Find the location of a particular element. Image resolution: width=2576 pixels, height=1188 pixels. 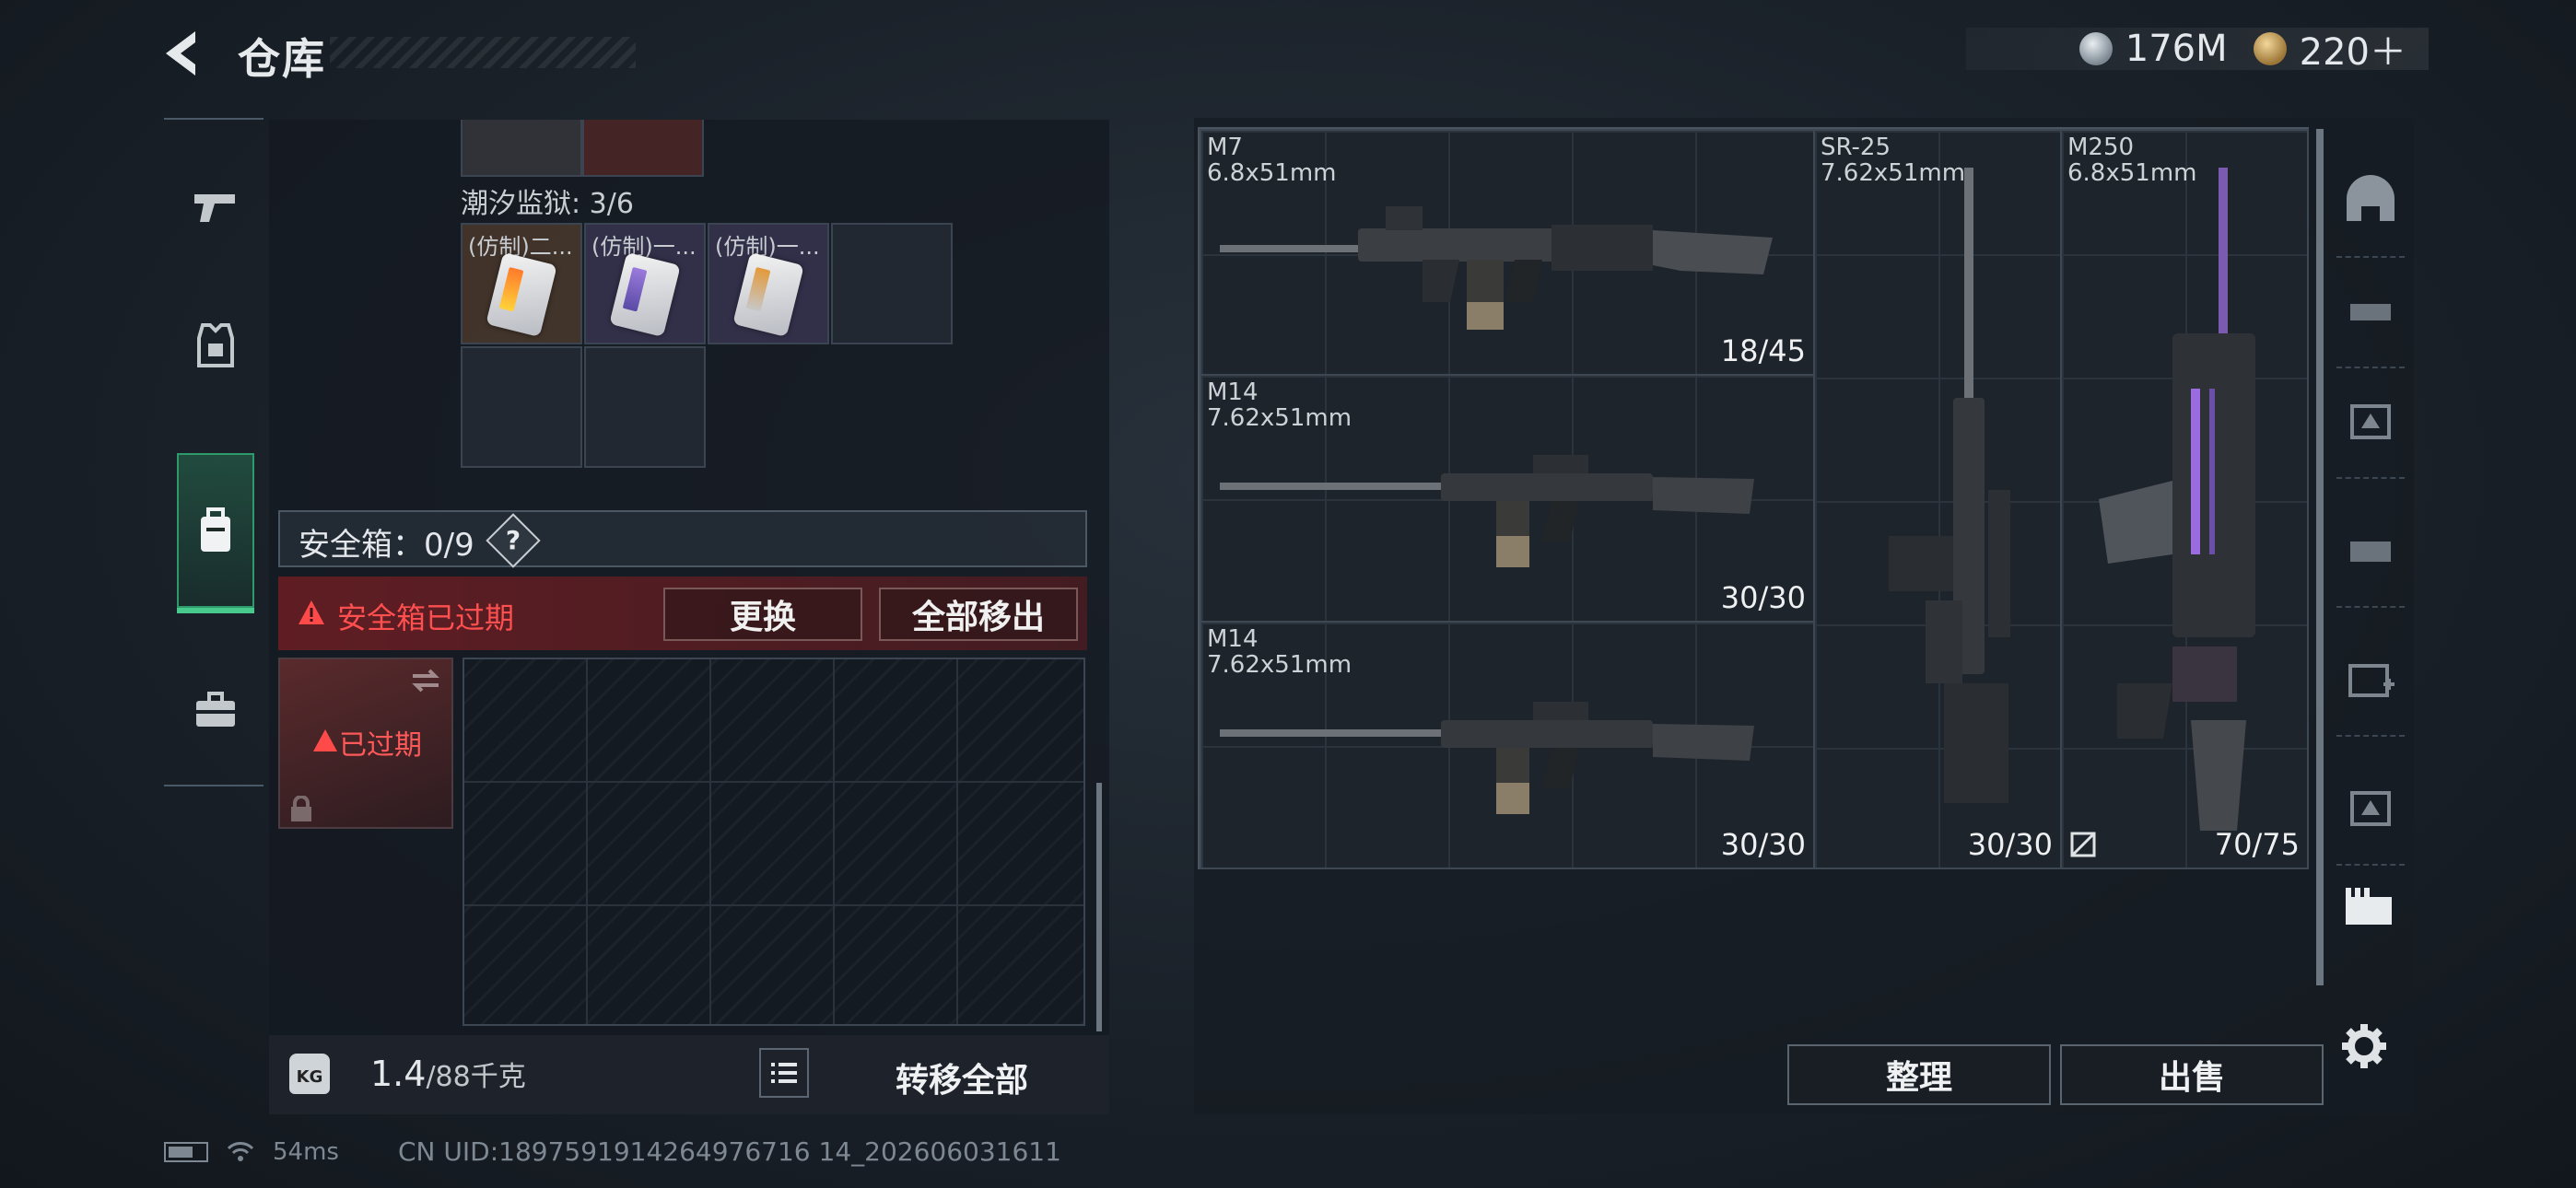

backpack-attachment-icon is located at coordinates (2369, 906).